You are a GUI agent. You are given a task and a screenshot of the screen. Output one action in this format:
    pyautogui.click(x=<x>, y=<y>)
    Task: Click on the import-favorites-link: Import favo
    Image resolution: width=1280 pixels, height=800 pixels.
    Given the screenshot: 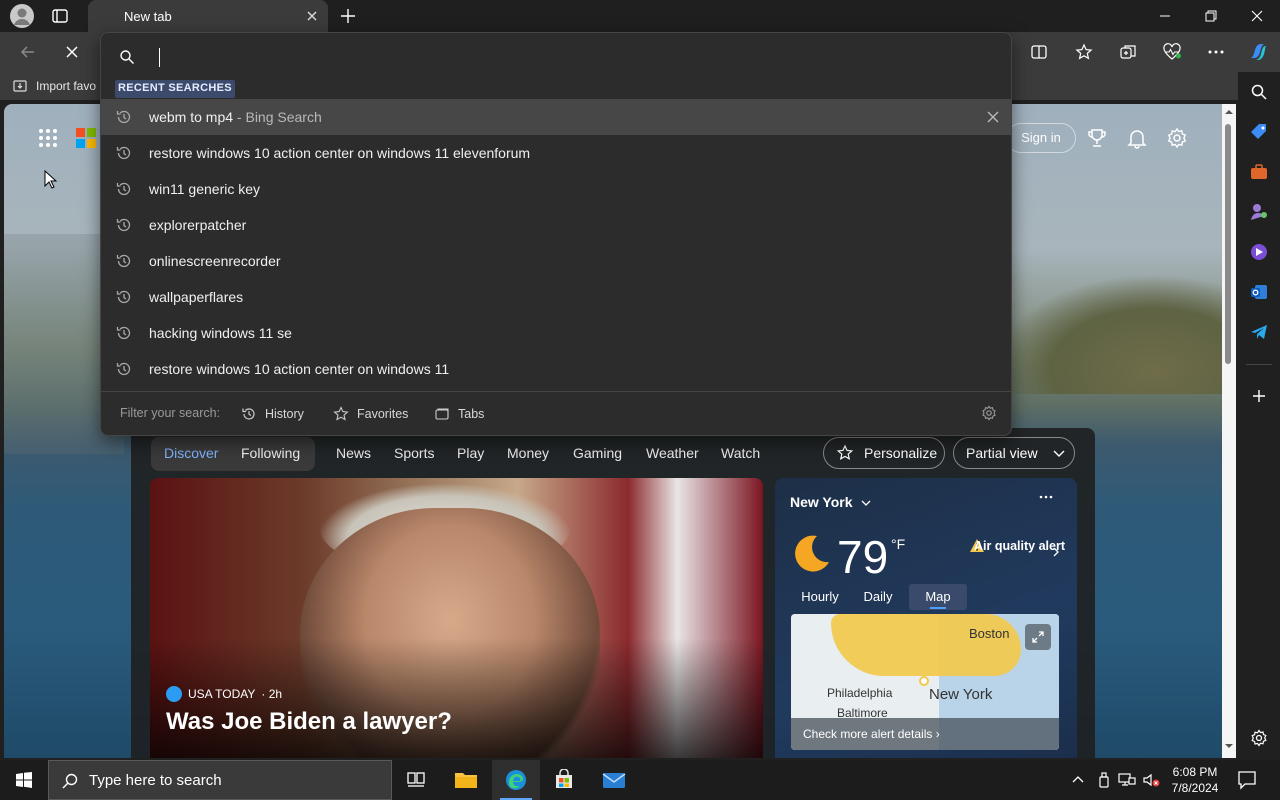 What is the action you would take?
    pyautogui.click(x=66, y=86)
    